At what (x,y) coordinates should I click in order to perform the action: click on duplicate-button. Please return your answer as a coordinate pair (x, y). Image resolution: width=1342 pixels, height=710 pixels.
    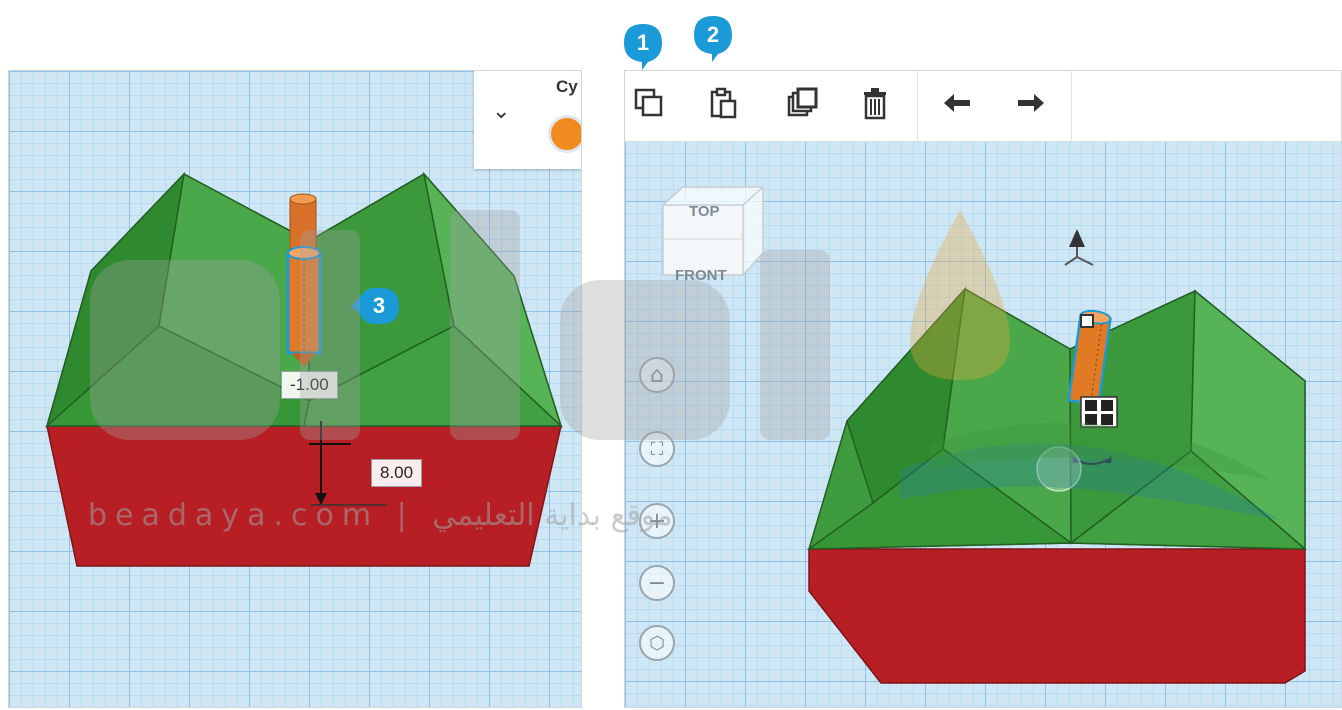
    Looking at the image, I should click on (803, 103).